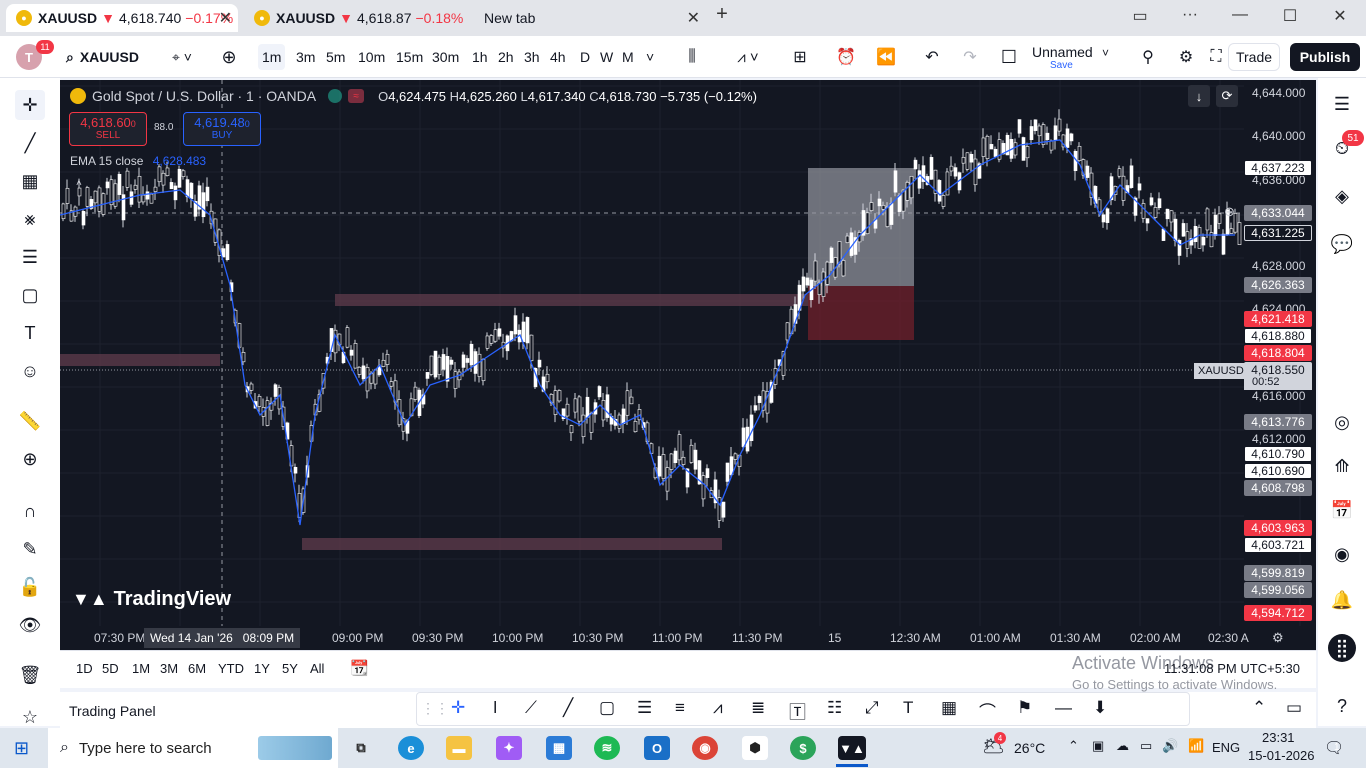 The width and height of the screenshot is (1366, 768). I want to click on weather-temp: 26°C, so click(1029, 748).